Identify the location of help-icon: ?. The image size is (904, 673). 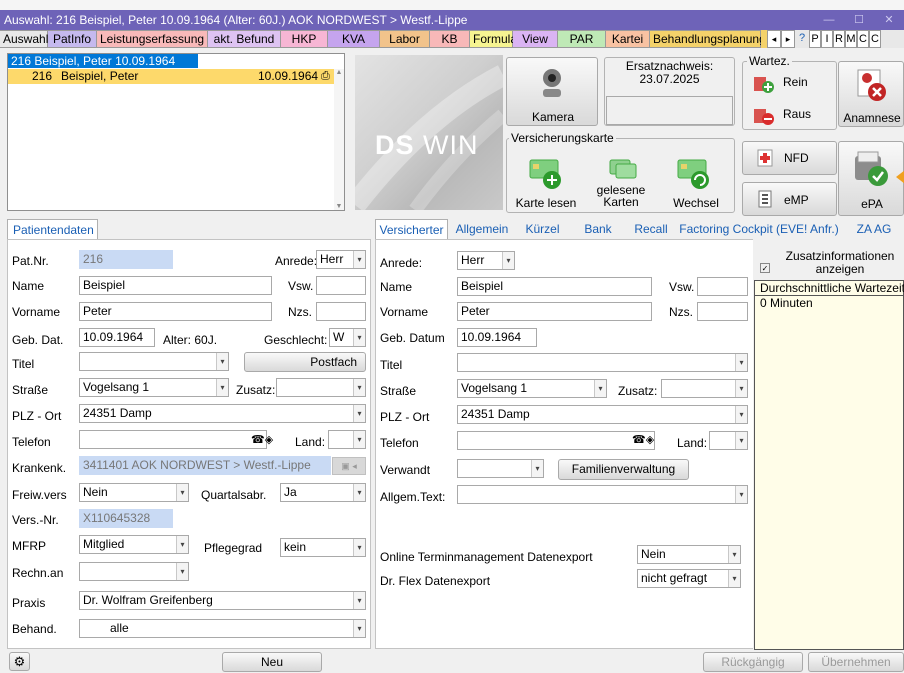
(802, 39).